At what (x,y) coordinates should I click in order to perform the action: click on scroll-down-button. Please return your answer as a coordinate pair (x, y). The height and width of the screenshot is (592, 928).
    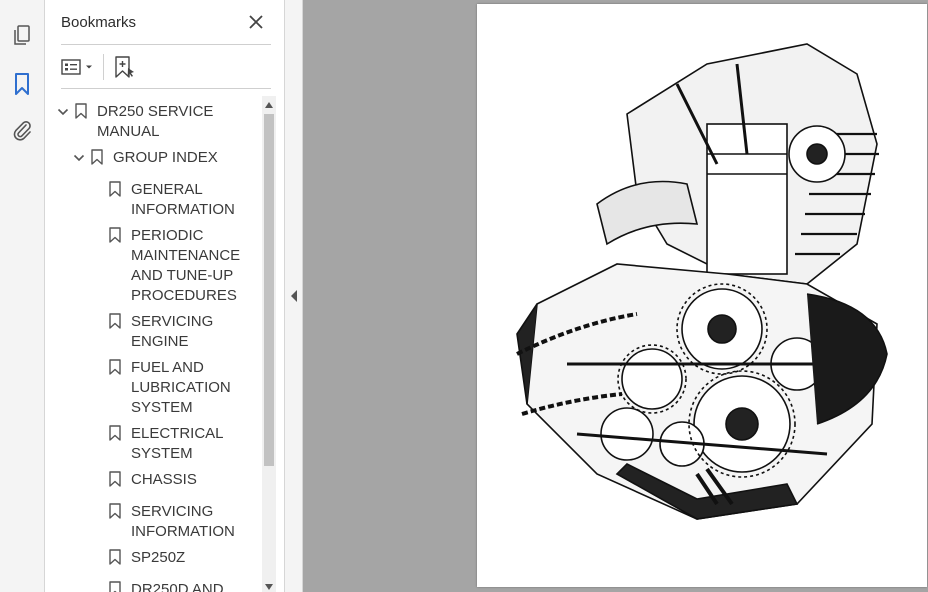
    Looking at the image, I should click on (269, 587).